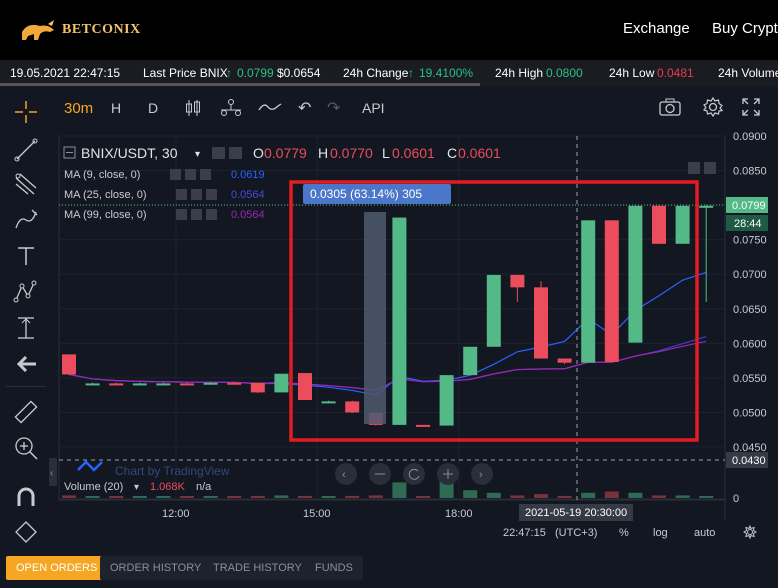 The height and width of the screenshot is (588, 778). What do you see at coordinates (624, 533) in the screenshot?
I see `percent-scale-button: %` at bounding box center [624, 533].